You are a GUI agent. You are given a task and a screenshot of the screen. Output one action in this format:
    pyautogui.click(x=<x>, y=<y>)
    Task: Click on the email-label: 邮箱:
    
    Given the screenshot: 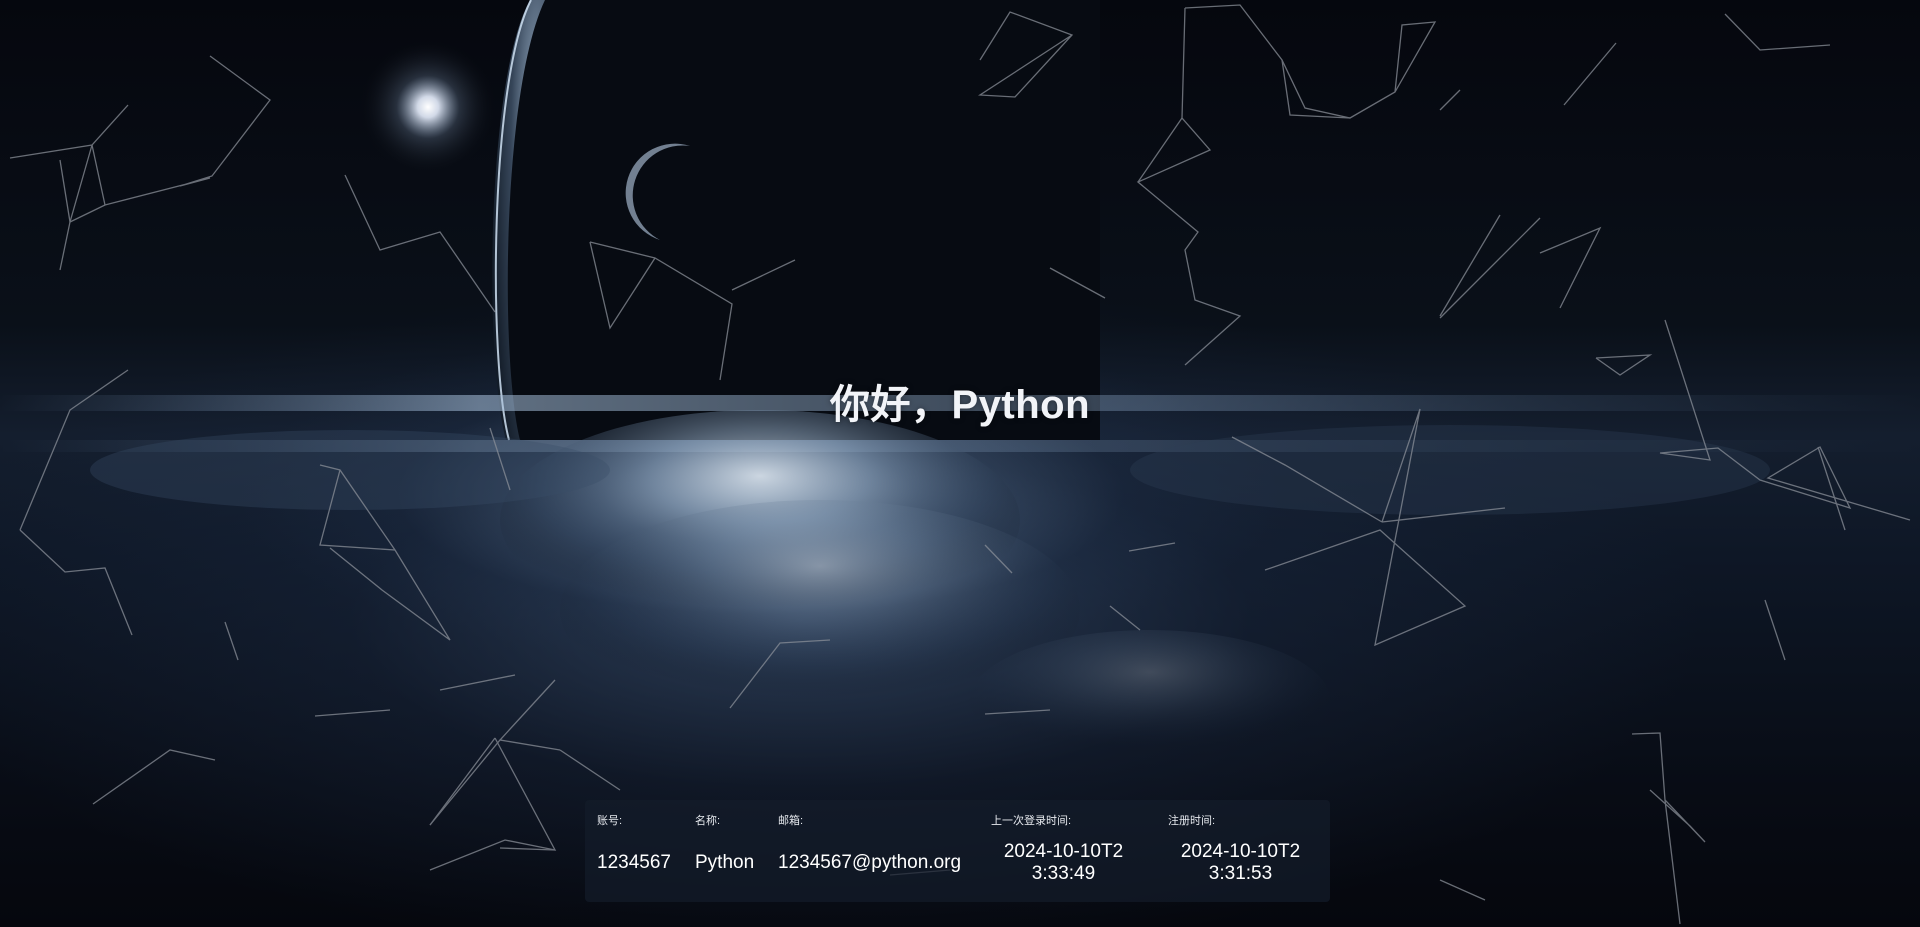 What is the action you would take?
    pyautogui.click(x=791, y=821)
    